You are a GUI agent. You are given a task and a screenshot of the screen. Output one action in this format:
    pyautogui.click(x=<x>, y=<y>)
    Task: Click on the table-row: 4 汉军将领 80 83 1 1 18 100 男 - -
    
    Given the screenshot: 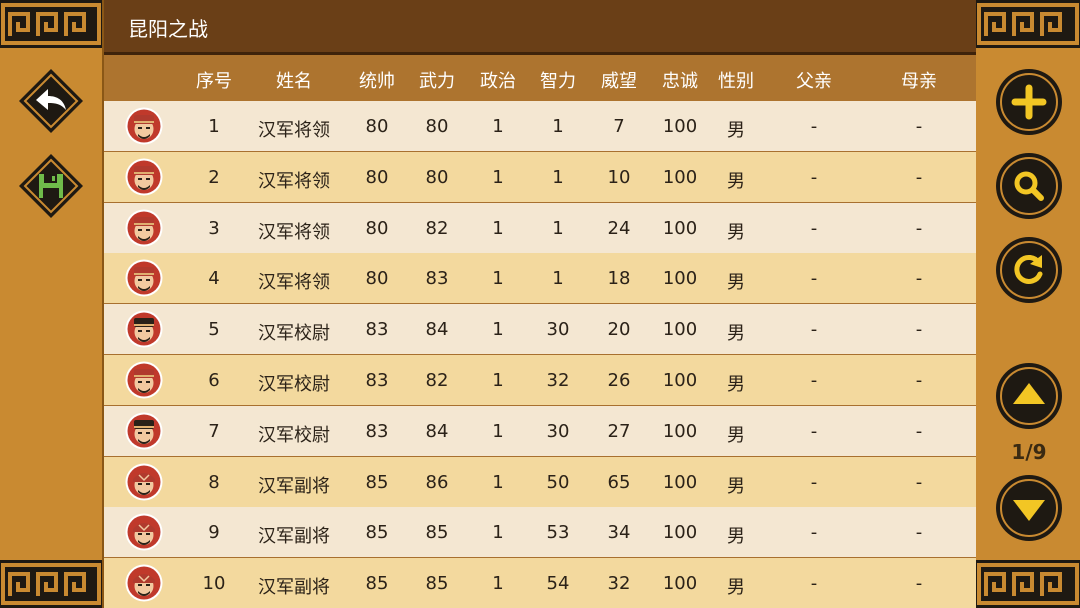 What is the action you would take?
    pyautogui.click(x=540, y=278)
    